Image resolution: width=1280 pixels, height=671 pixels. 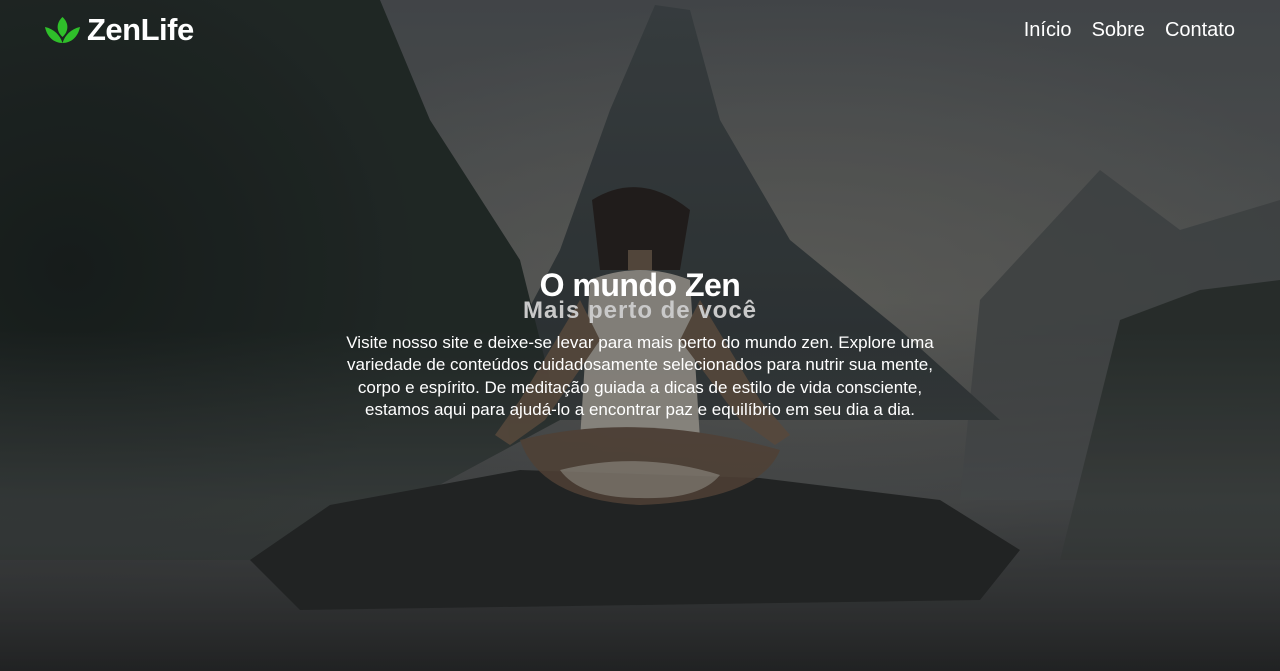 I want to click on nav-link-sobre: Sobre, so click(x=1118, y=30).